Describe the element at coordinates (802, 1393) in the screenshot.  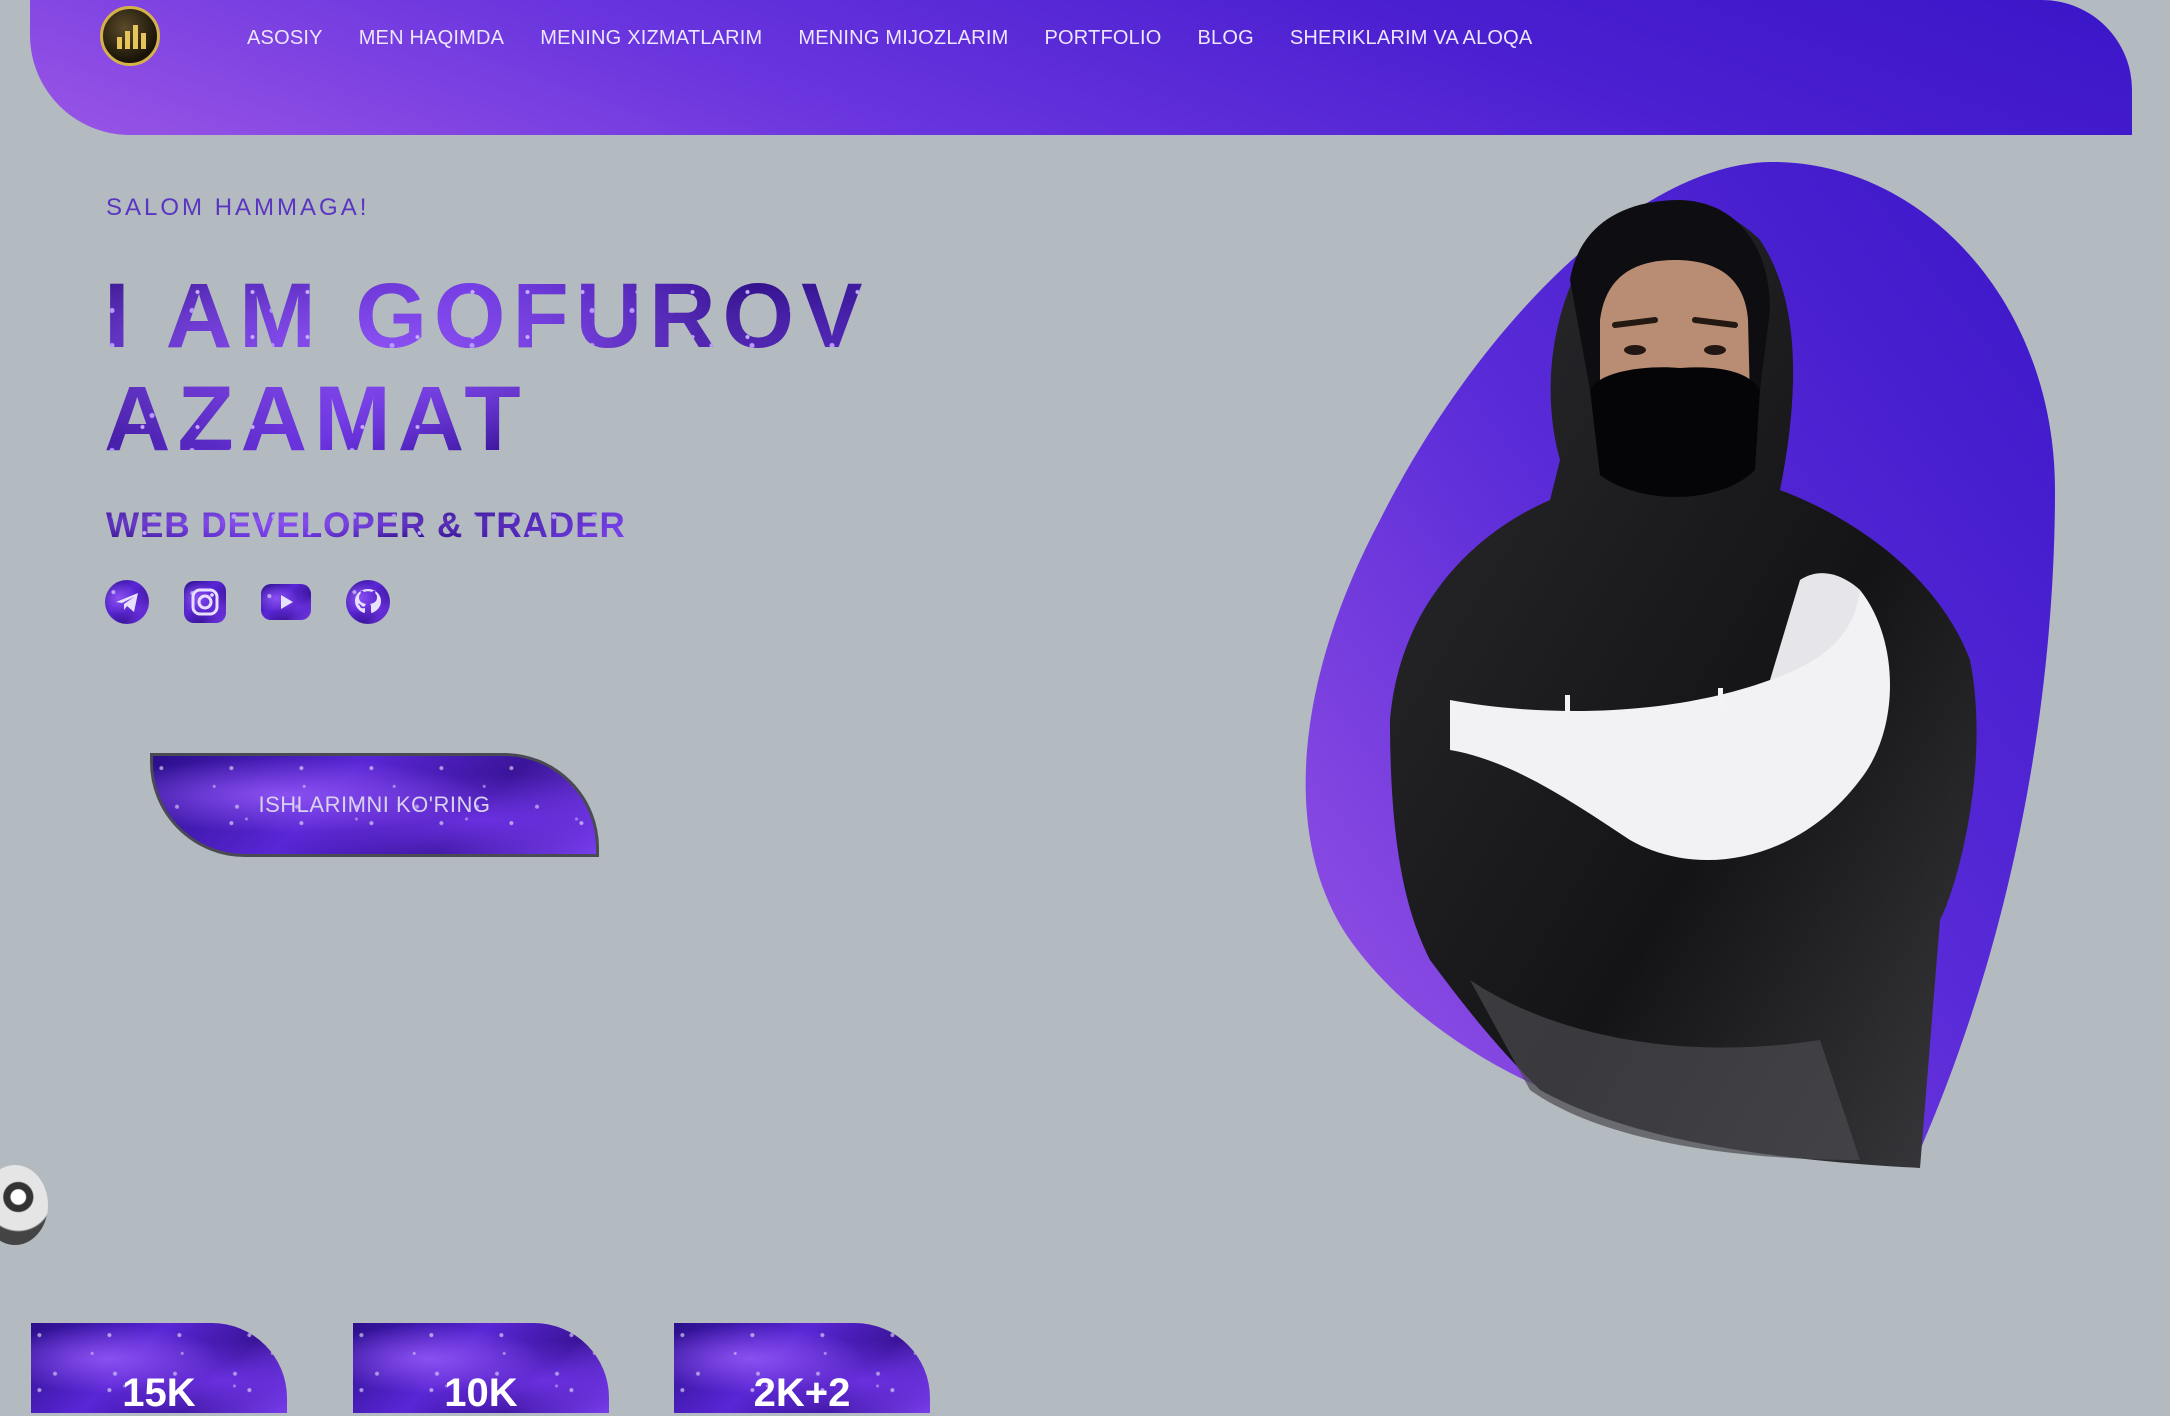
I see `stat-value-3: 2K+2` at that location.